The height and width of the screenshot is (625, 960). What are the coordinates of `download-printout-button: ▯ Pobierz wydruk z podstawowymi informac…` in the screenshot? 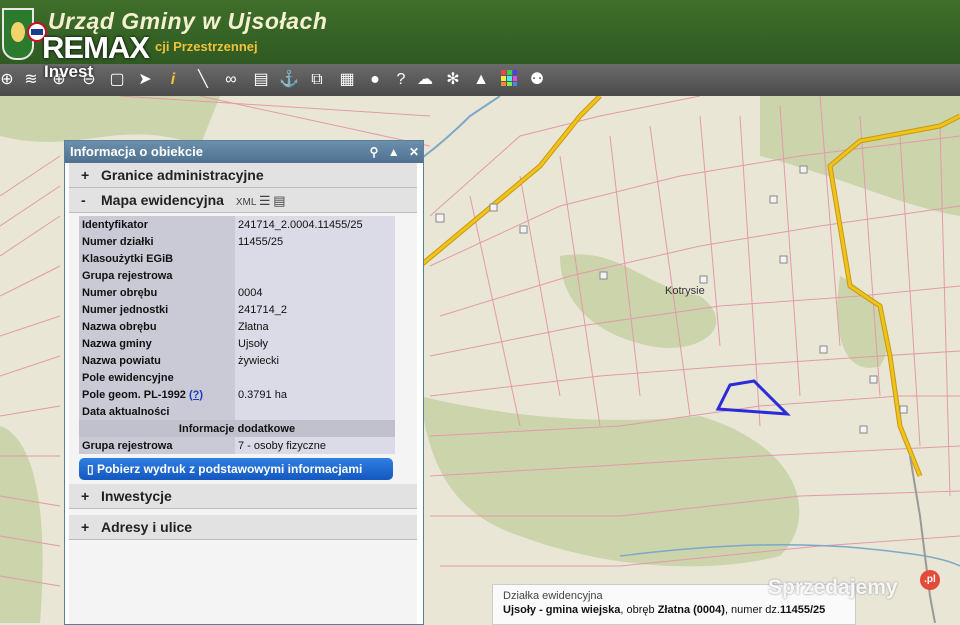 It's located at (236, 469).